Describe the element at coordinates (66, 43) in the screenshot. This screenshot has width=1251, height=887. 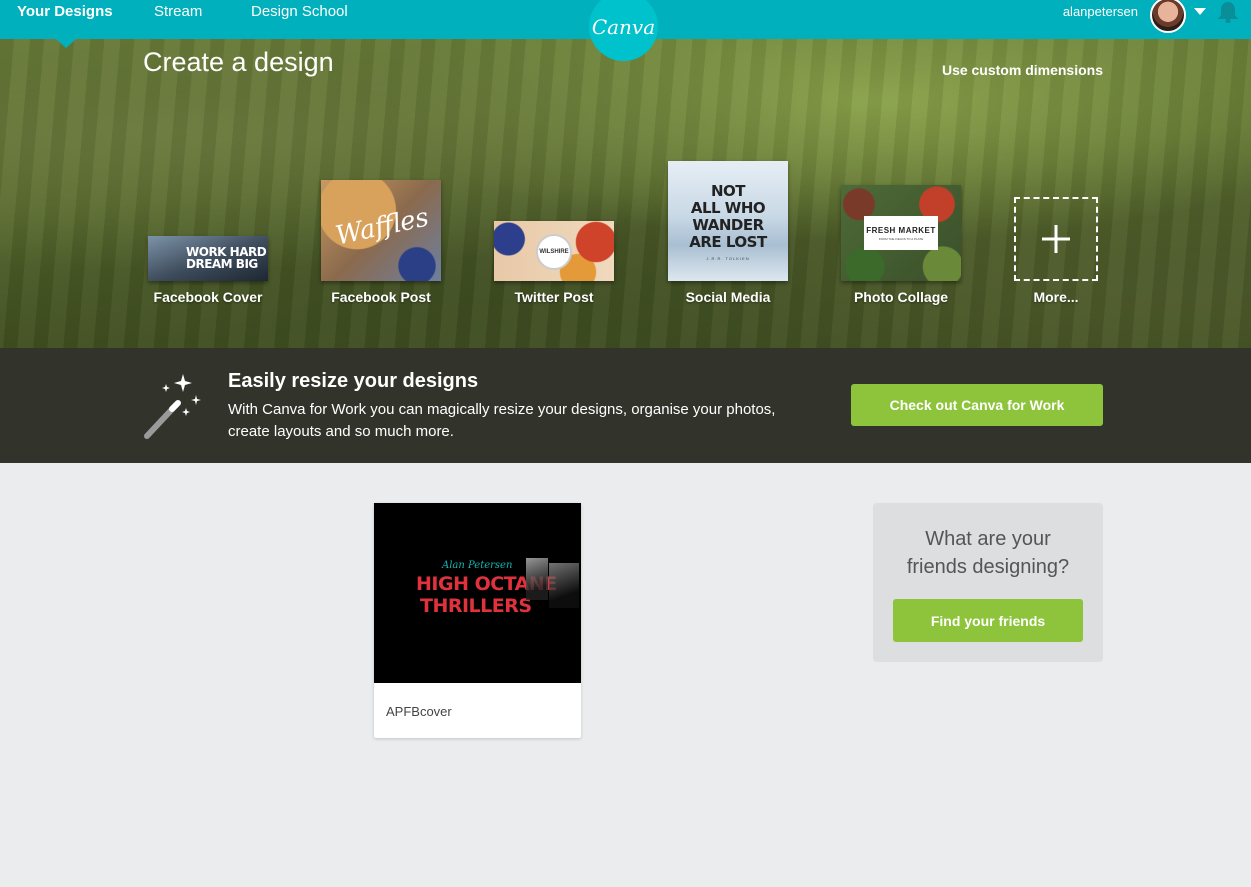
I see `active-tab-indicator` at that location.